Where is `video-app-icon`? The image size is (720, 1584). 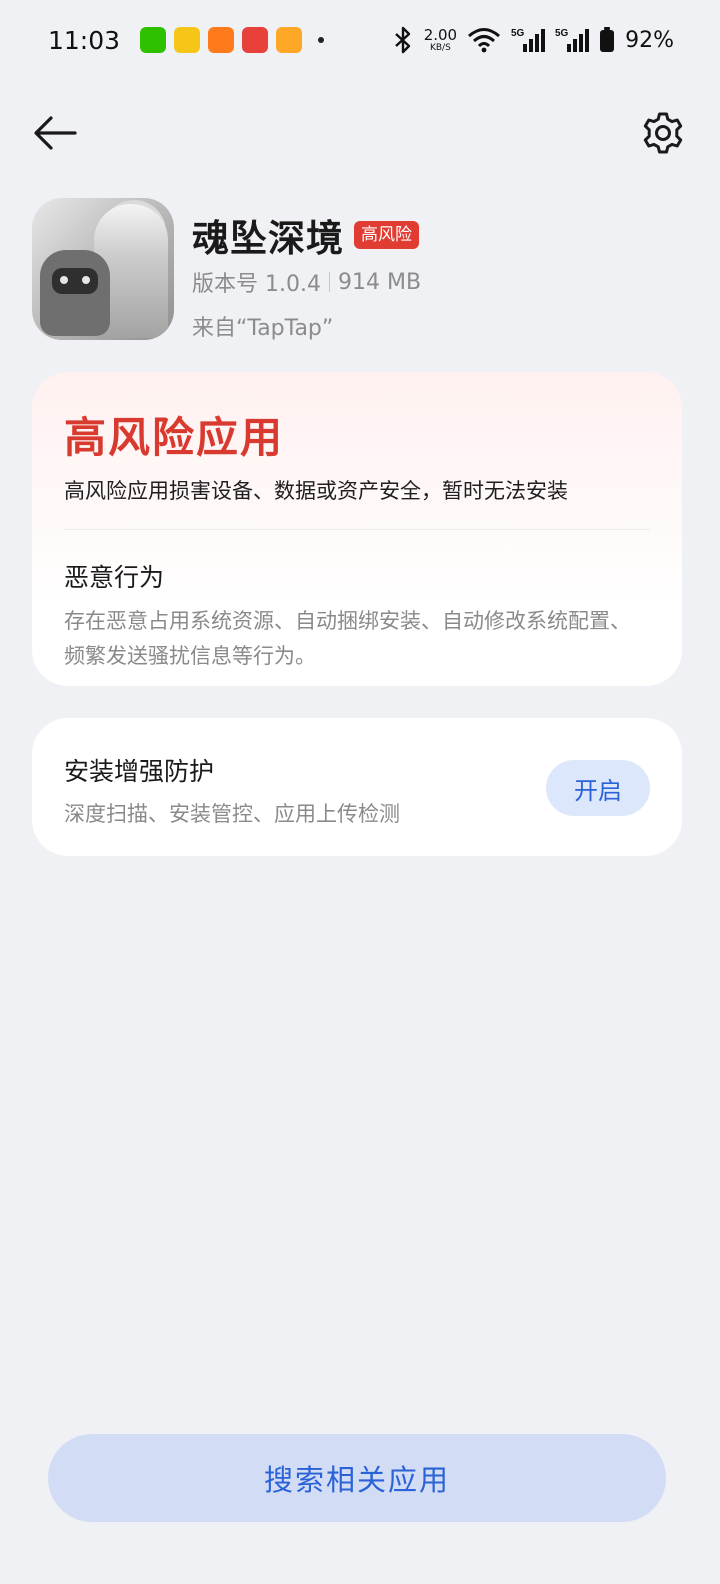
video-app-icon is located at coordinates (187, 40).